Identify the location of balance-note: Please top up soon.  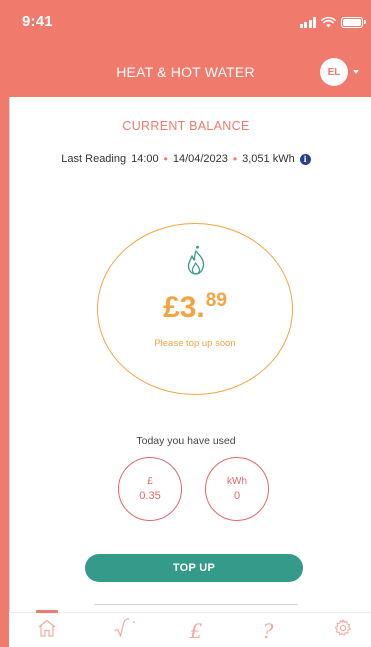
(195, 343).